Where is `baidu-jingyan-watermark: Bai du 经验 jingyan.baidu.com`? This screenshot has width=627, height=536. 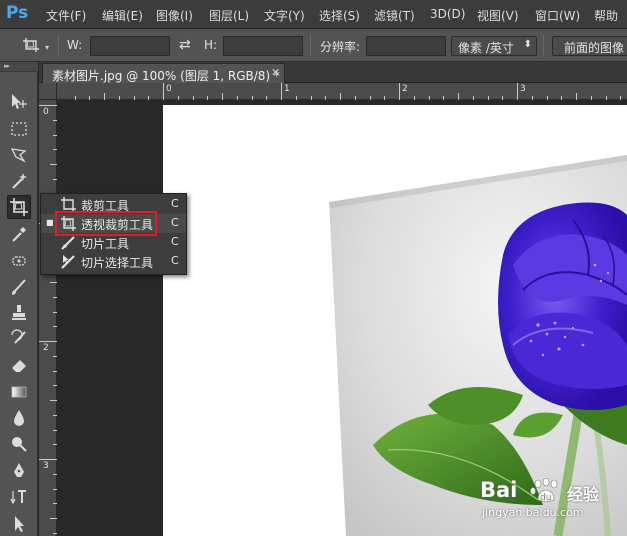 baidu-jingyan-watermark: Bai du 经验 jingyan.baidu.com is located at coordinates (550, 503).